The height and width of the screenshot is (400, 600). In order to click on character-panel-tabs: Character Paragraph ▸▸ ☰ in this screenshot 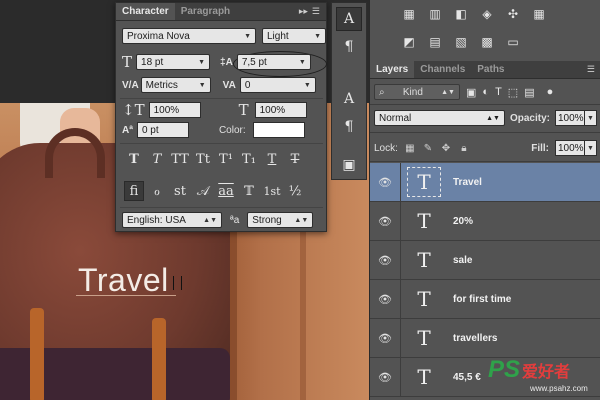, I will do `click(221, 12)`.